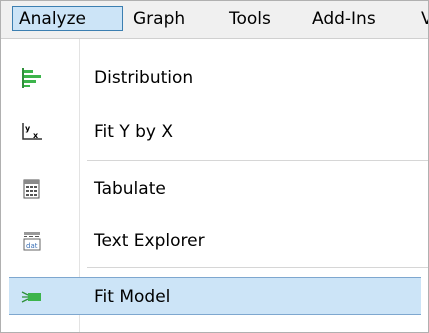  What do you see at coordinates (344, 19) in the screenshot?
I see `menu-add-ins: Add-Ins` at bounding box center [344, 19].